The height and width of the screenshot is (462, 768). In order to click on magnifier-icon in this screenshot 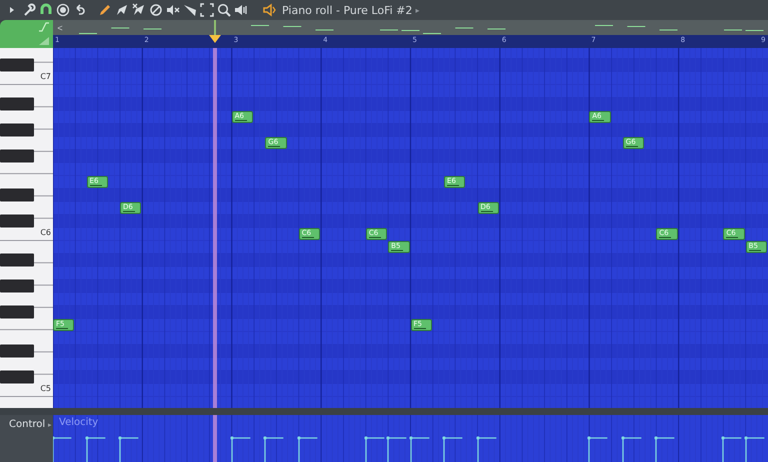, I will do `click(224, 10)`.